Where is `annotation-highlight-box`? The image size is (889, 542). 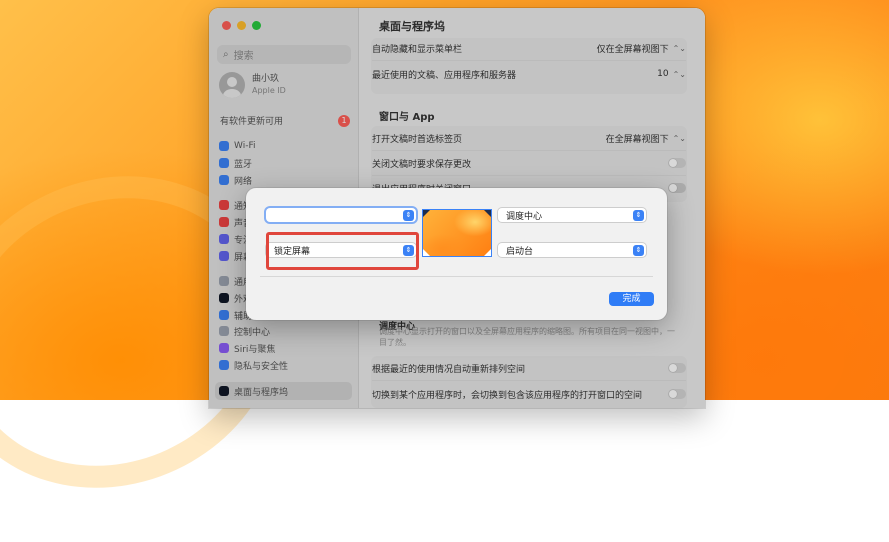
annotation-highlight-box is located at coordinates (342, 251).